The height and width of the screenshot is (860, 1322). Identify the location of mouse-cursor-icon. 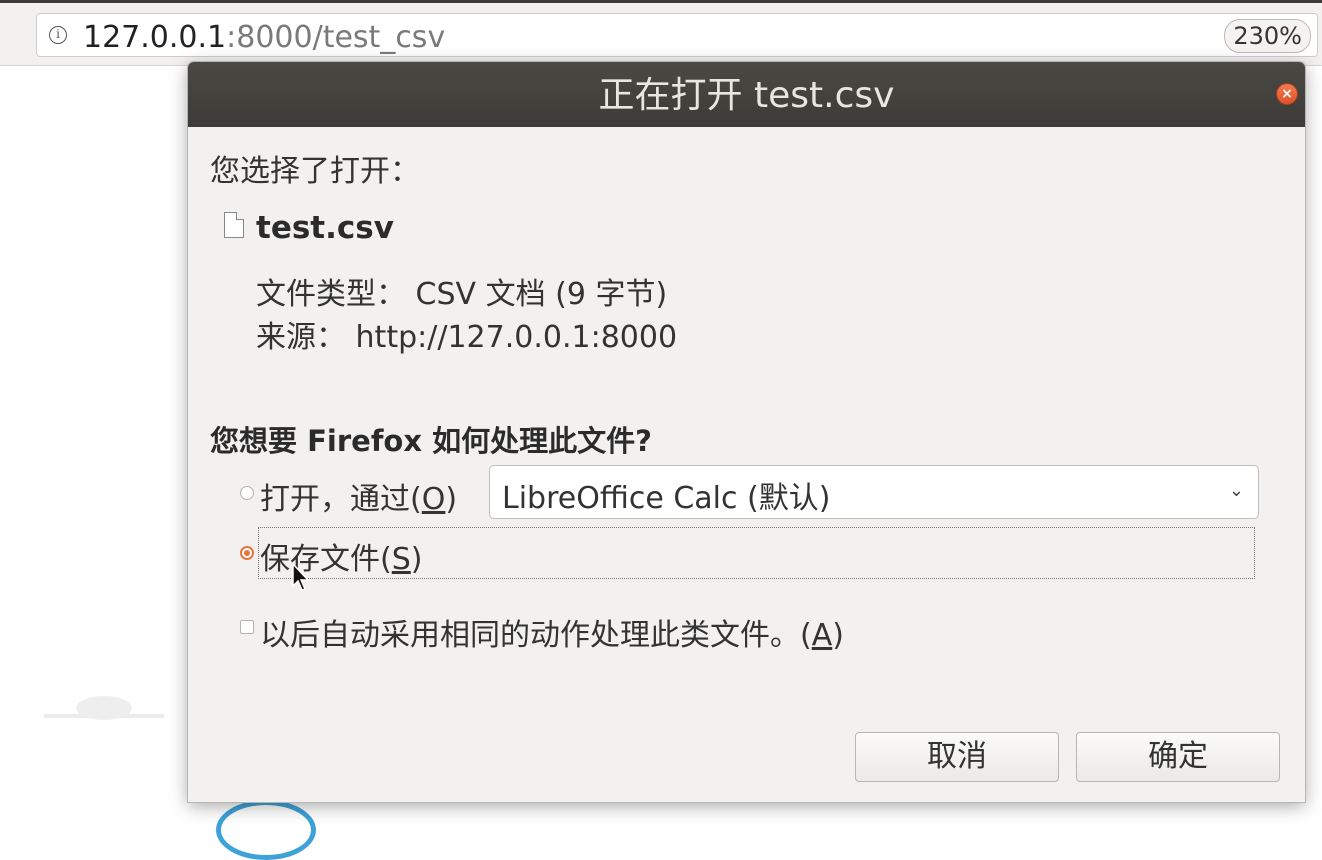
(301, 576).